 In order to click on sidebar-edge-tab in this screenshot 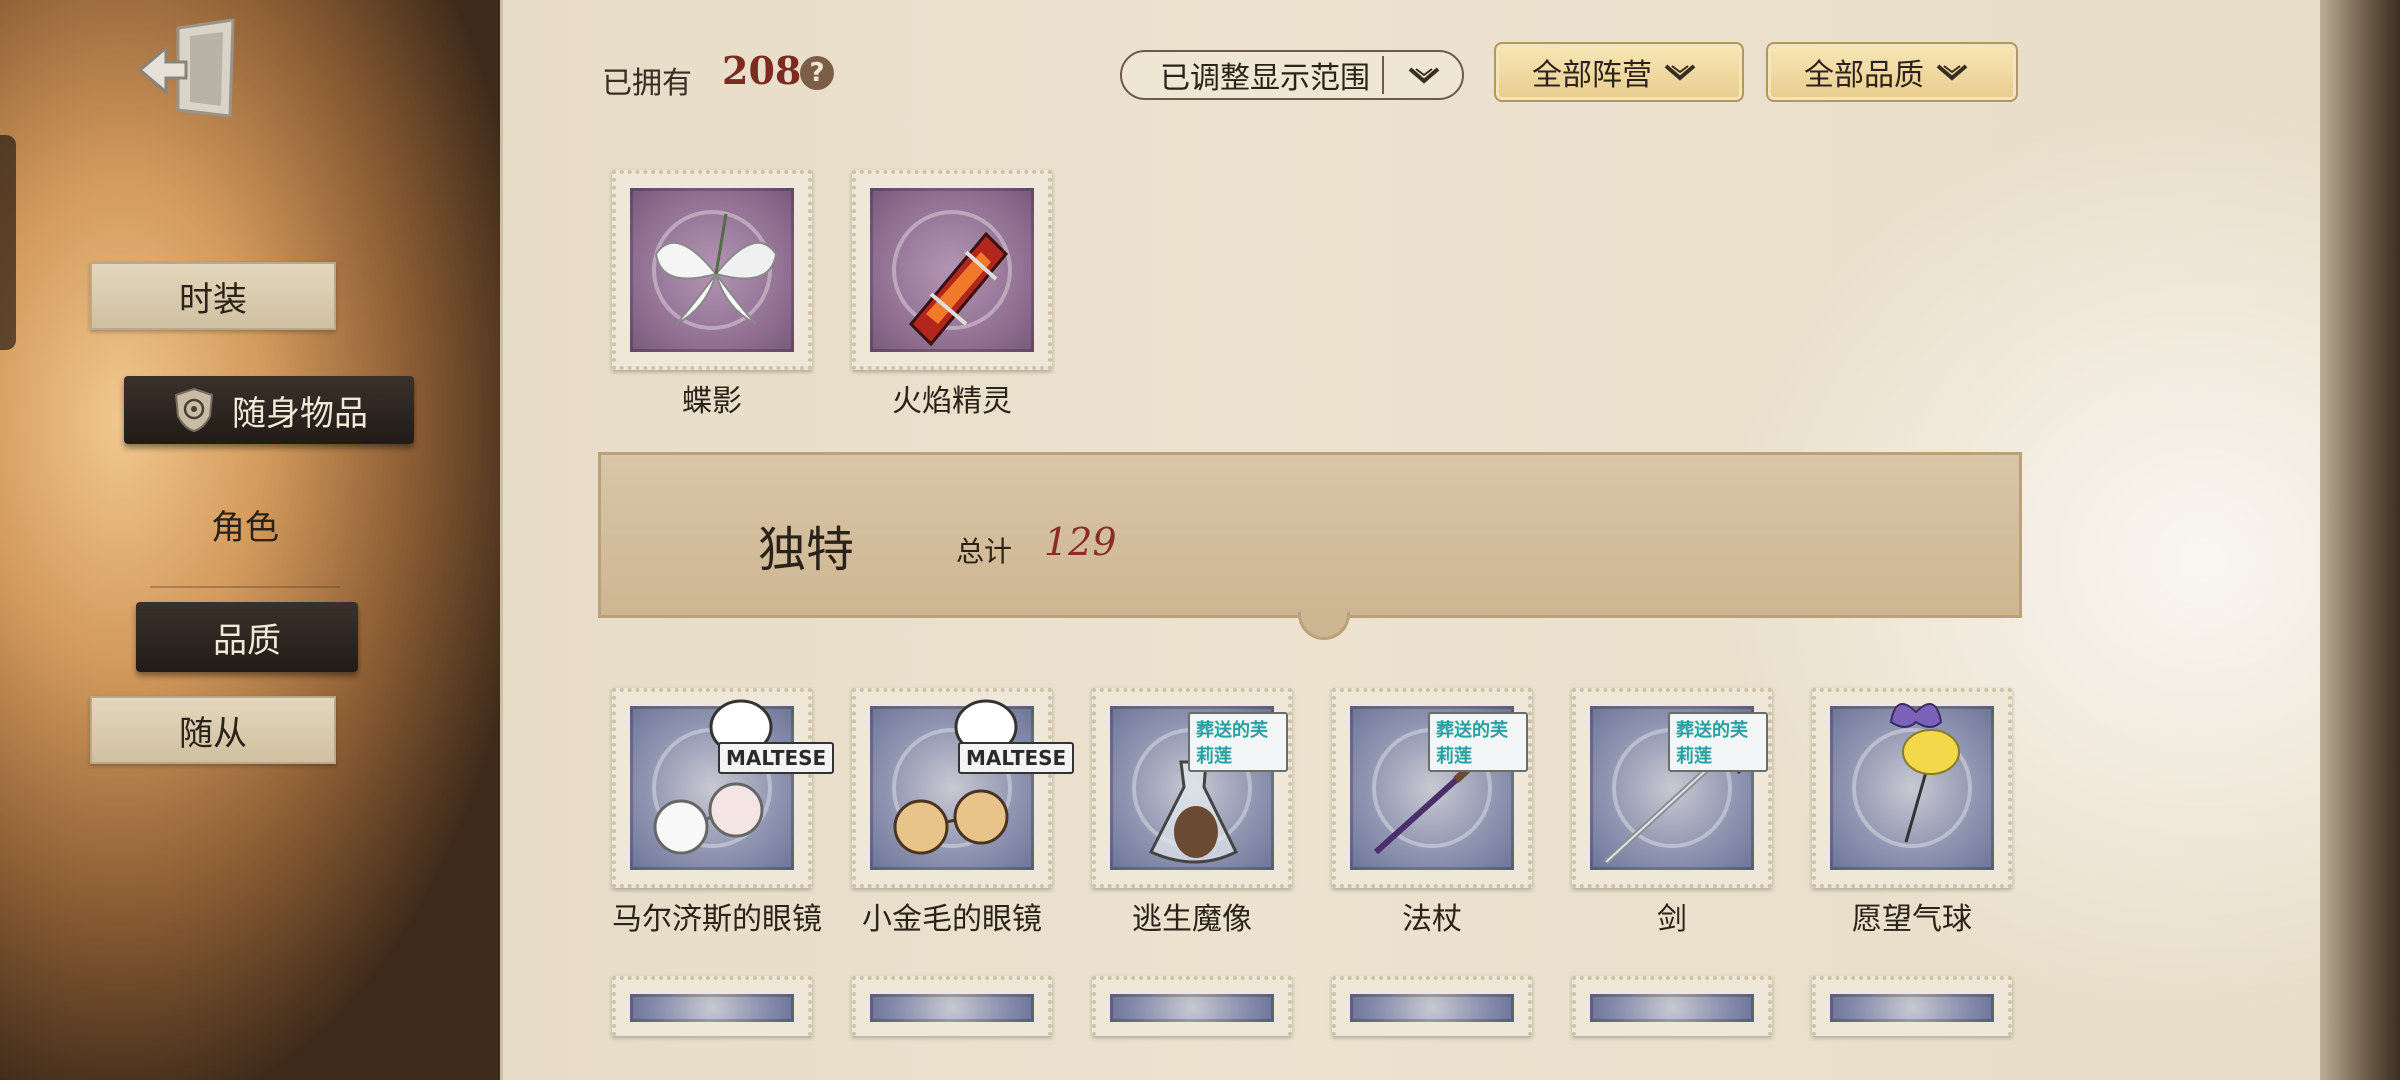, I will do `click(8, 242)`.